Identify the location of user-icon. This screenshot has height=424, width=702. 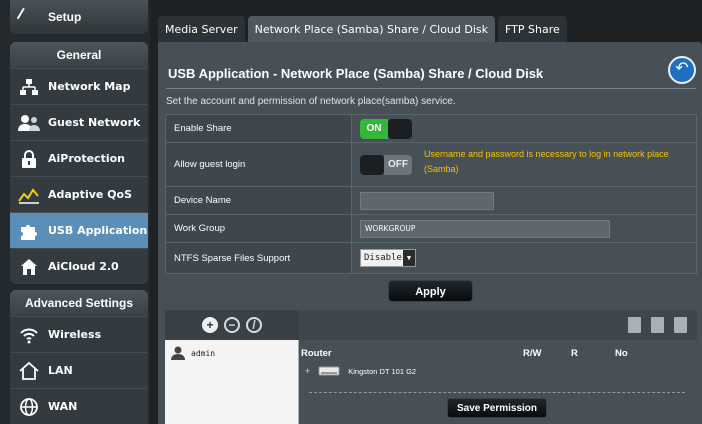
(178, 353).